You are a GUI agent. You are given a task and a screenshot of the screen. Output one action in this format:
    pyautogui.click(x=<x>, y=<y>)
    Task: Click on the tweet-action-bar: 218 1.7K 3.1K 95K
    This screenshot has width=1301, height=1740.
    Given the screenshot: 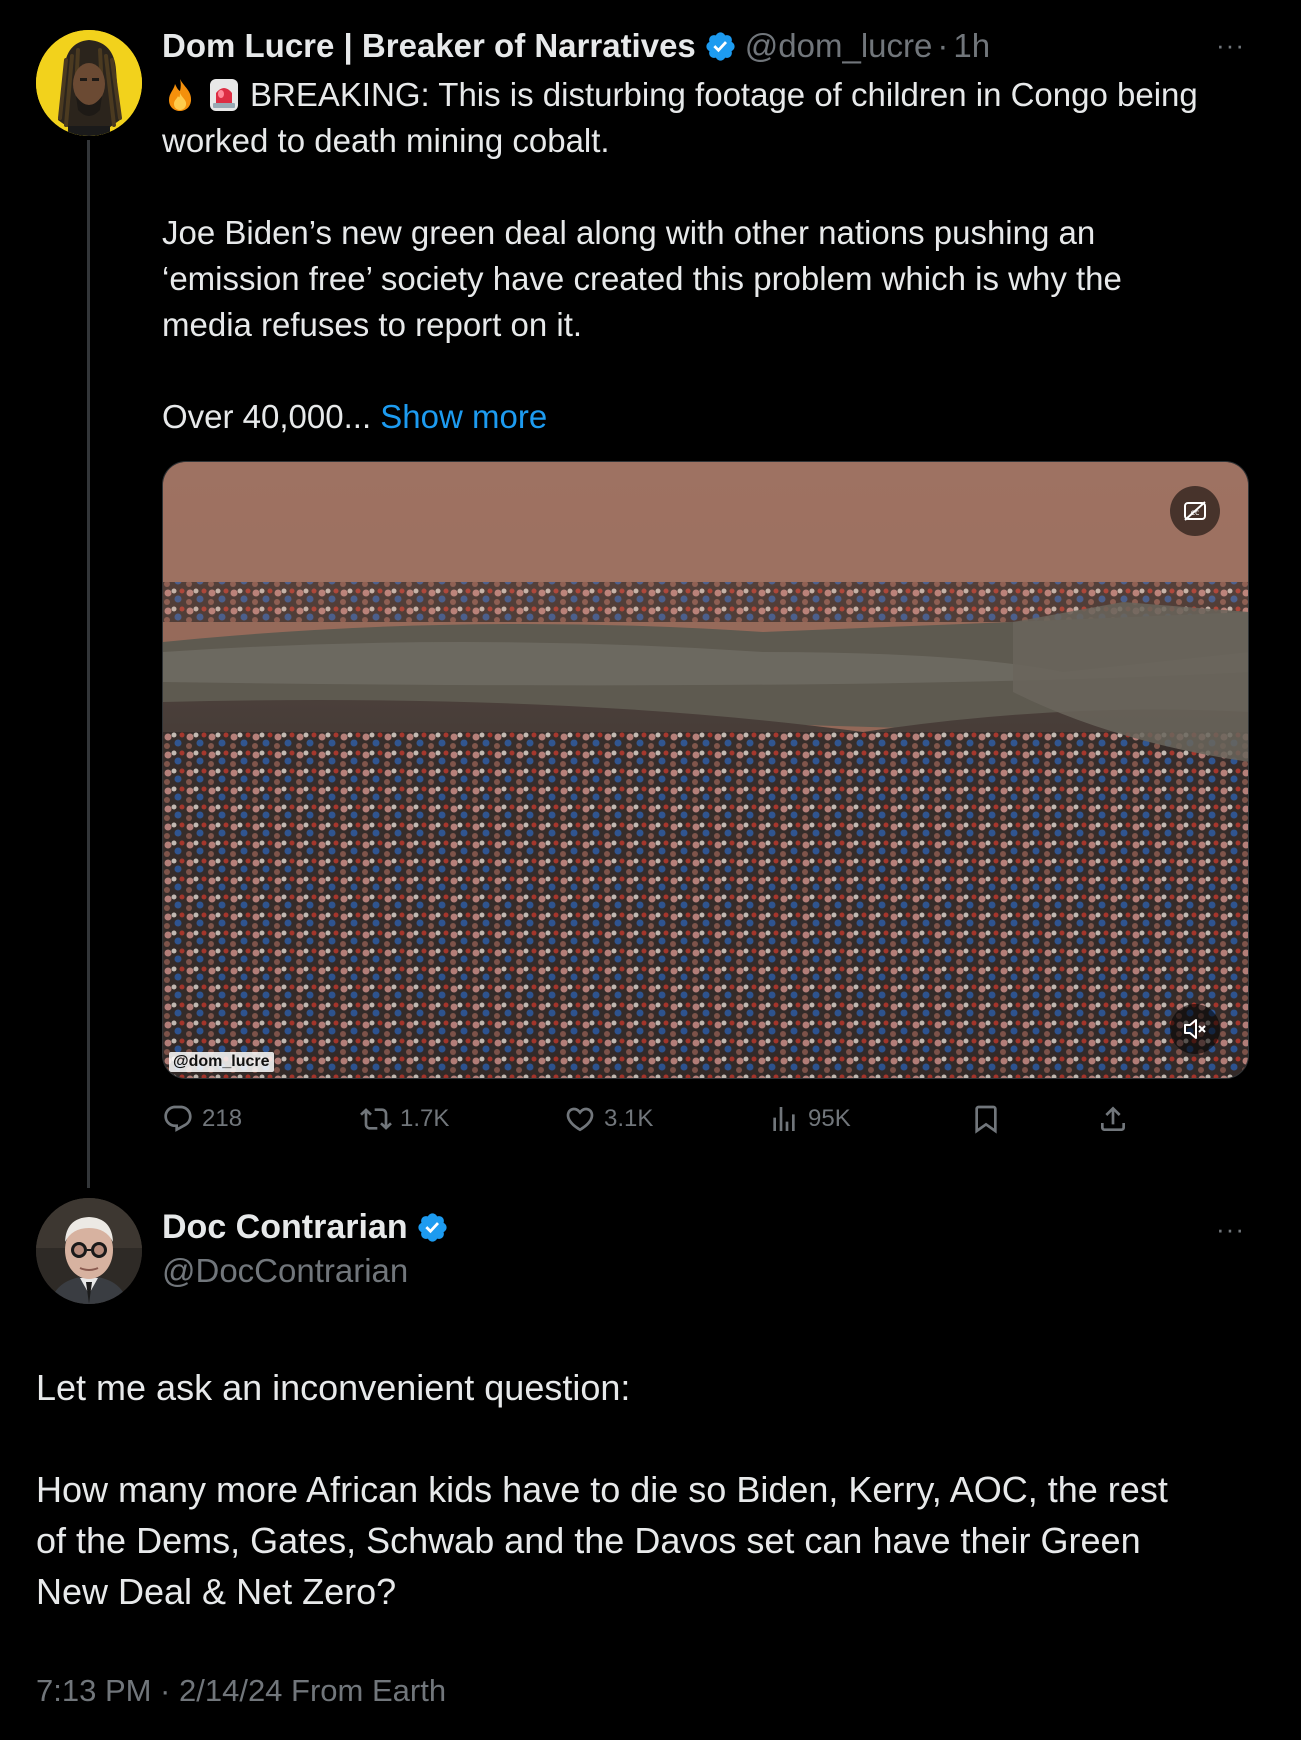 What is the action you would take?
    pyautogui.click(x=652, y=1119)
    